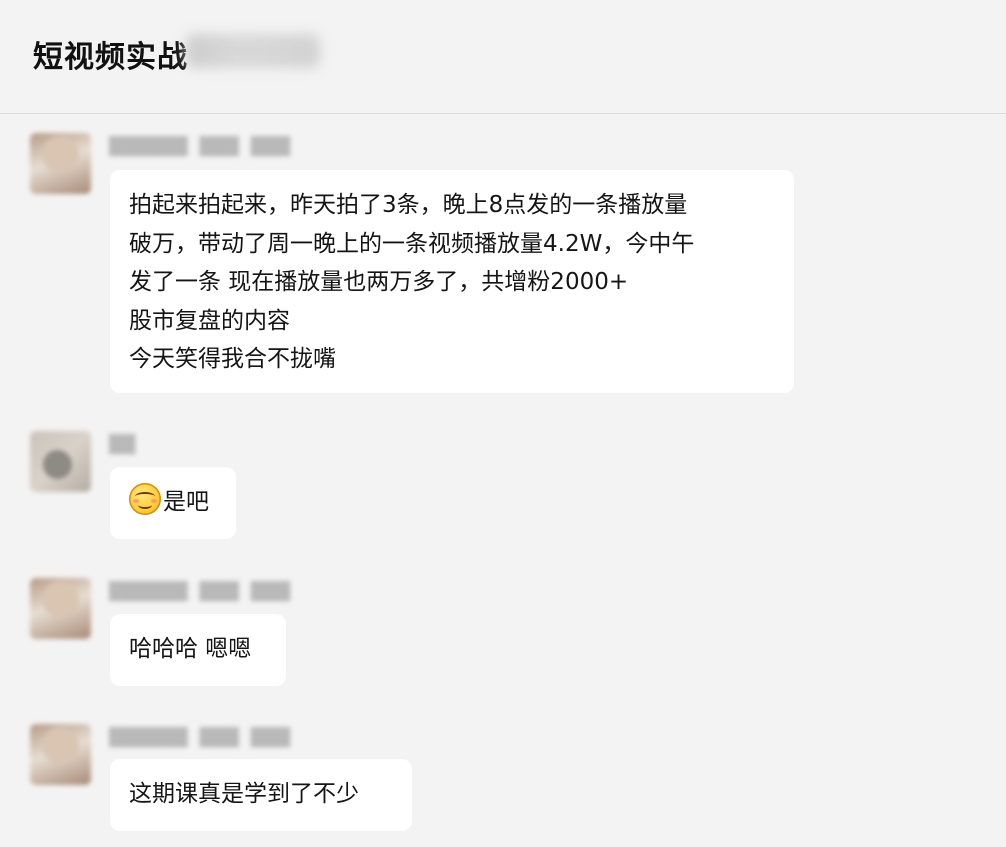 The width and height of the screenshot is (1006, 847). Describe the element at coordinates (186, 502) in the screenshot. I see `message-text-line: 是吧` at that location.